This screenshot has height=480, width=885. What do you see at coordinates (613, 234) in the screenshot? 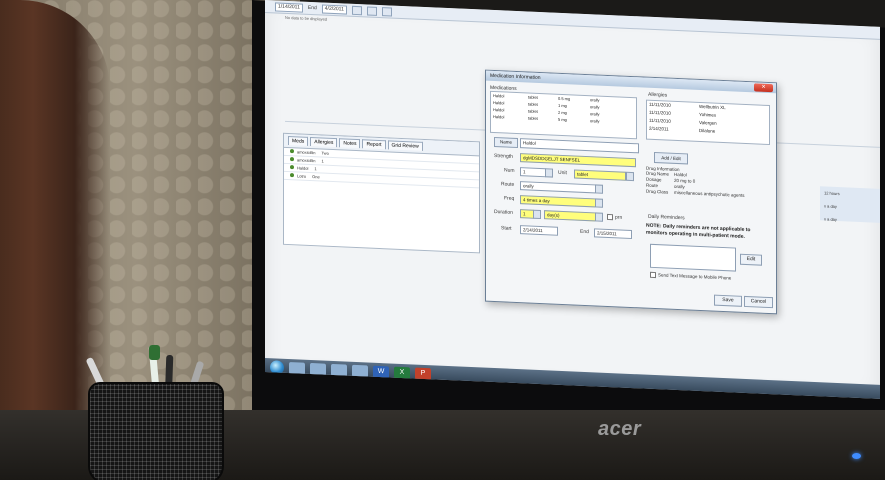
I see `end-date-field: 2/15/2011` at bounding box center [613, 234].